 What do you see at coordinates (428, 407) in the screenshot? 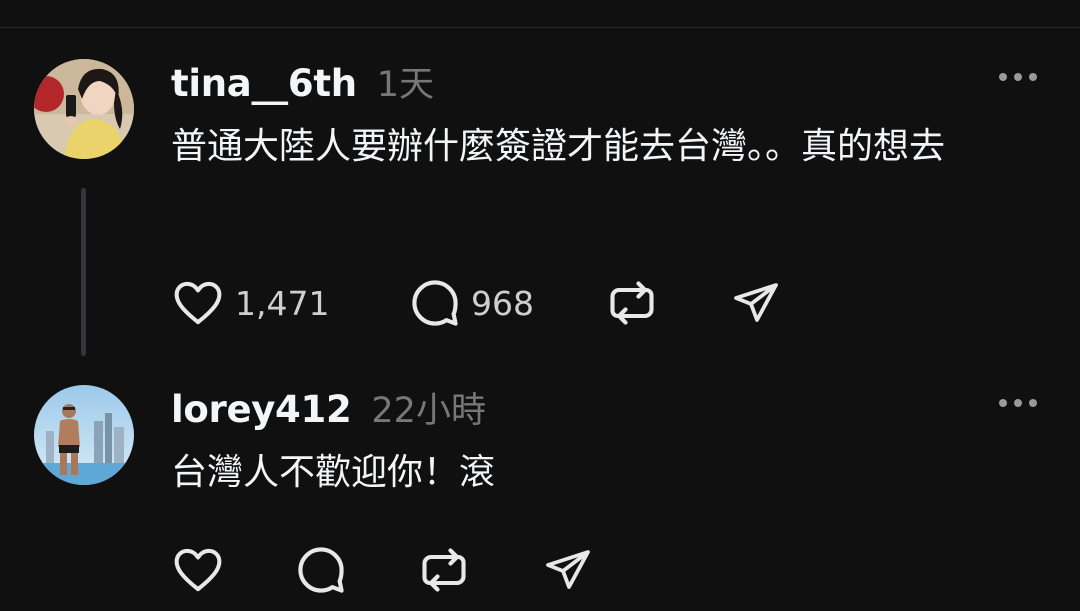
I see `timestamp: 22小時` at bounding box center [428, 407].